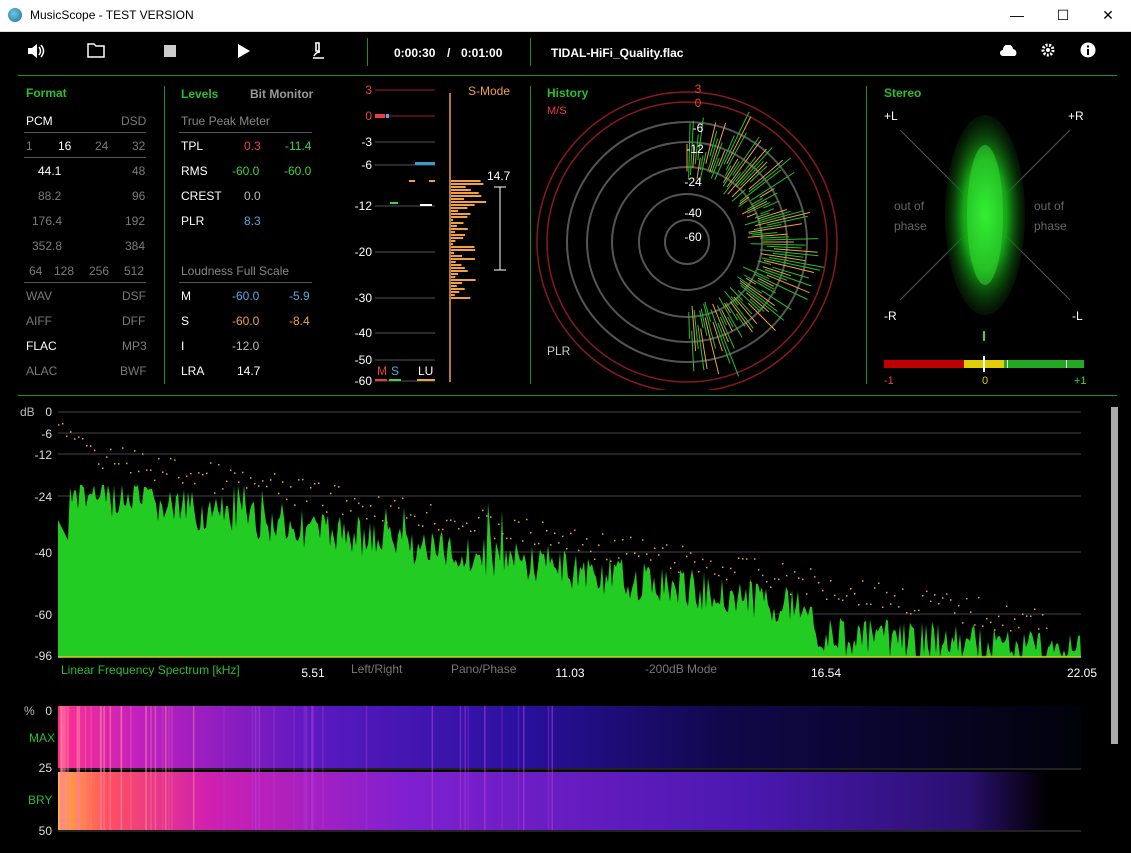 The height and width of the screenshot is (853, 1131). Describe the element at coordinates (698, 89) in the screenshot. I see `ring-label-3: 3` at that location.